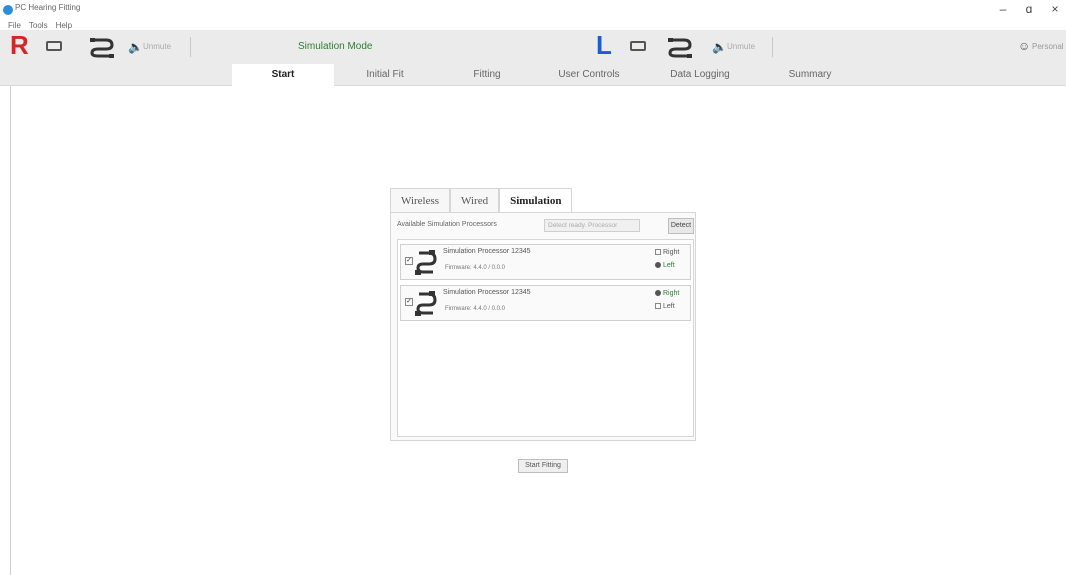  What do you see at coordinates (19, 45) in the screenshot?
I see `right-side-indicator: R` at bounding box center [19, 45].